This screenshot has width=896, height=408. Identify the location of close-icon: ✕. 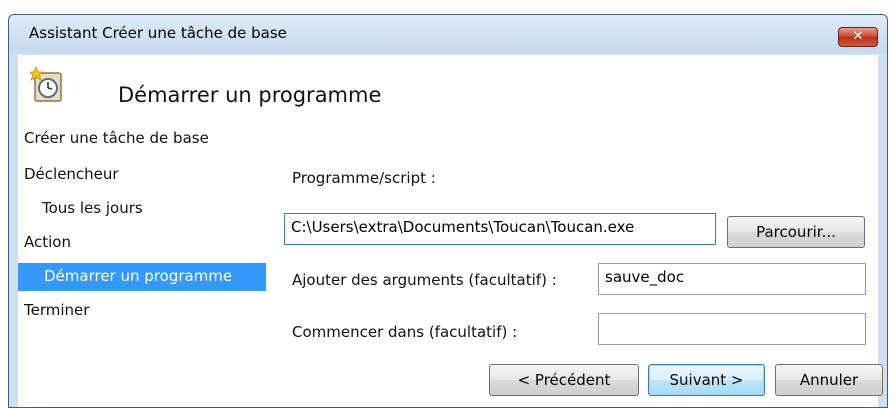
(858, 36).